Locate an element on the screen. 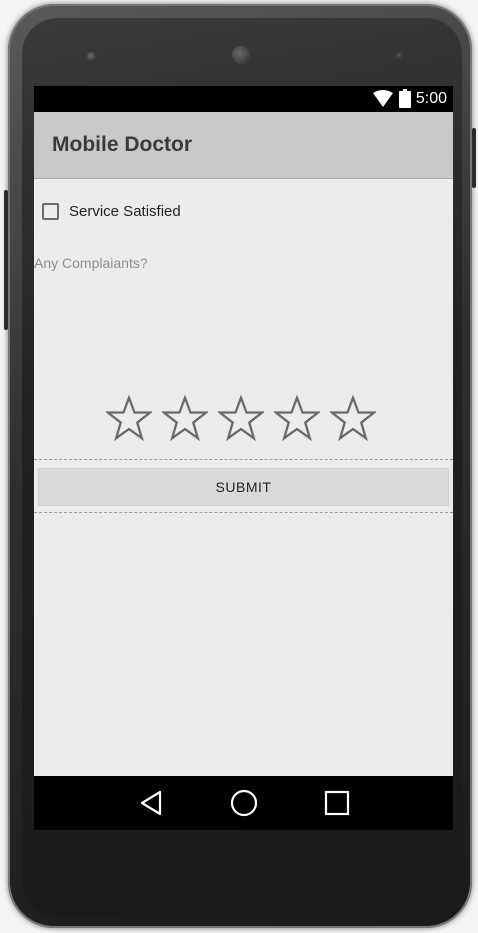 The image size is (478, 933). wifi-icon is located at coordinates (382, 98).